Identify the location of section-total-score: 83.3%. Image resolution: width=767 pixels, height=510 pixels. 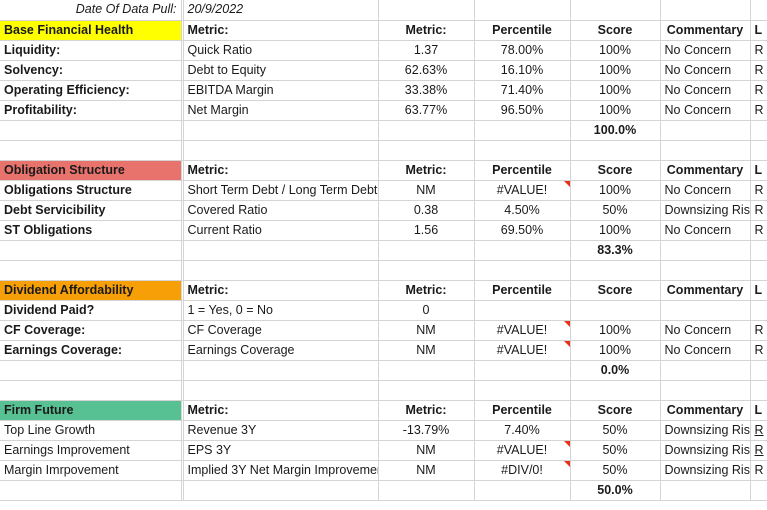
(615, 250).